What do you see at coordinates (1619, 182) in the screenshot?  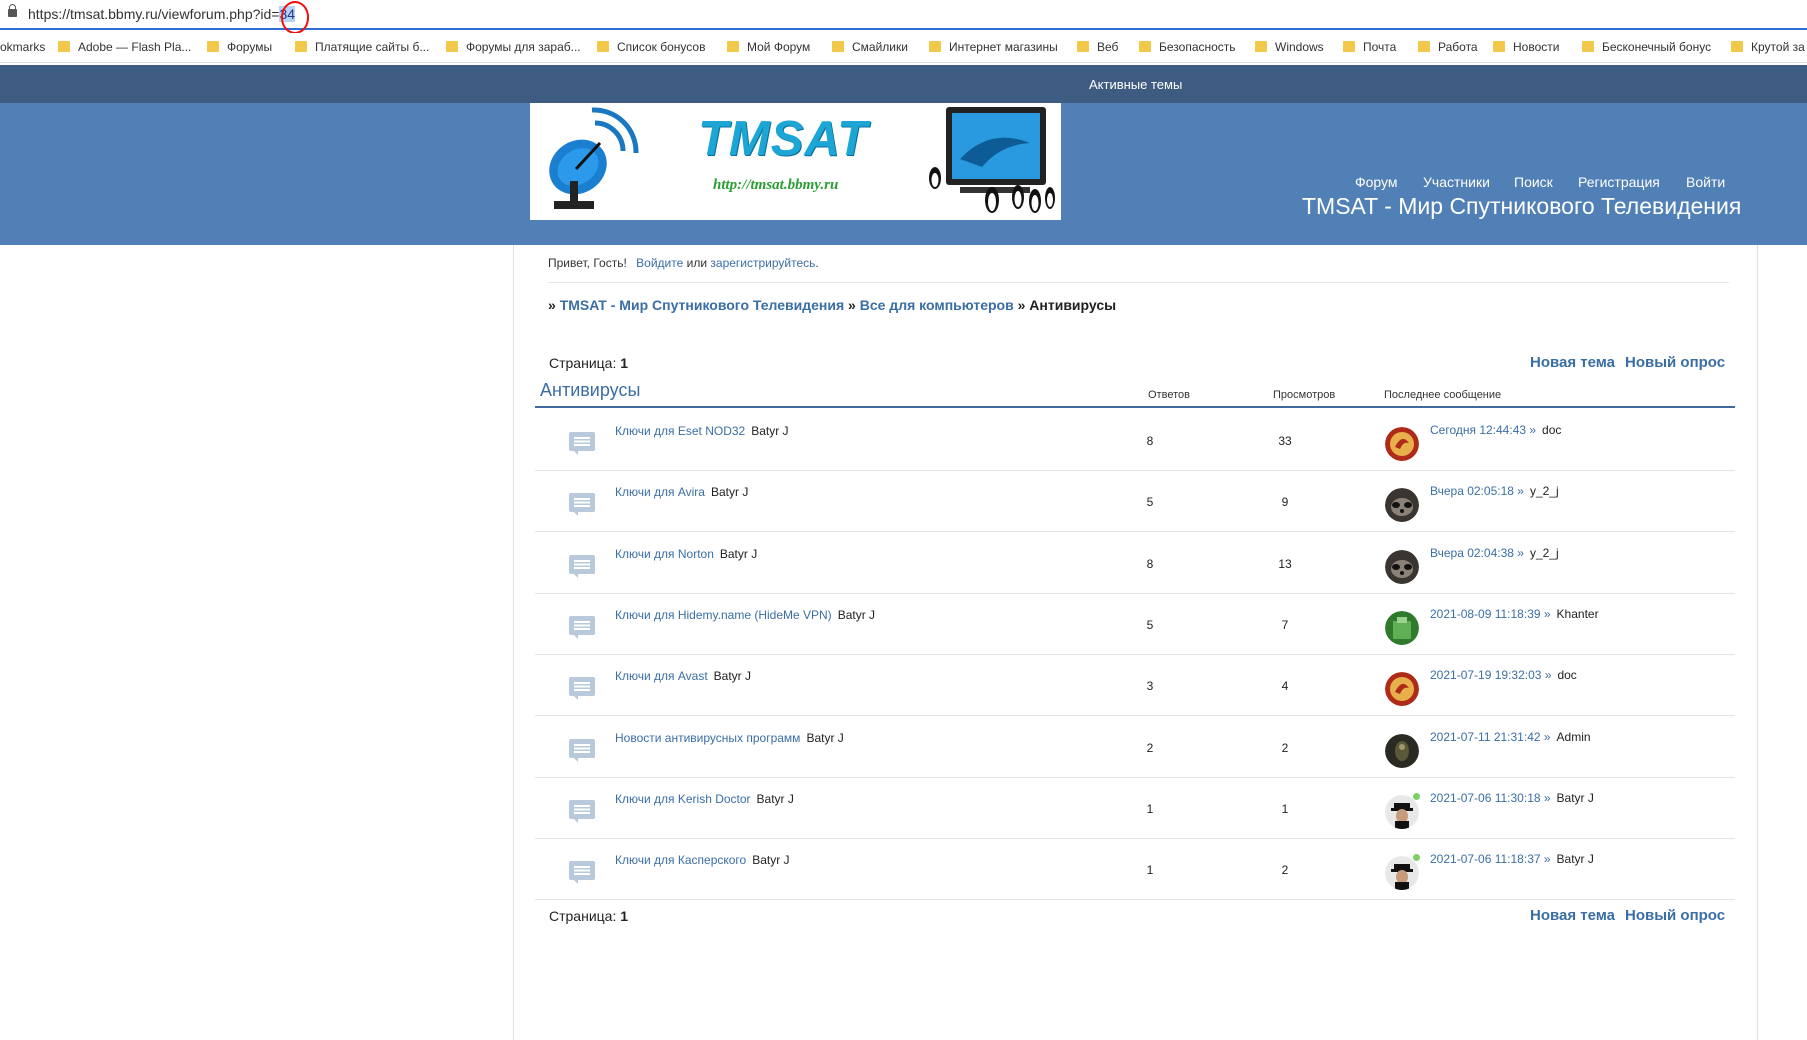 I see `nav-register: Регистрация` at bounding box center [1619, 182].